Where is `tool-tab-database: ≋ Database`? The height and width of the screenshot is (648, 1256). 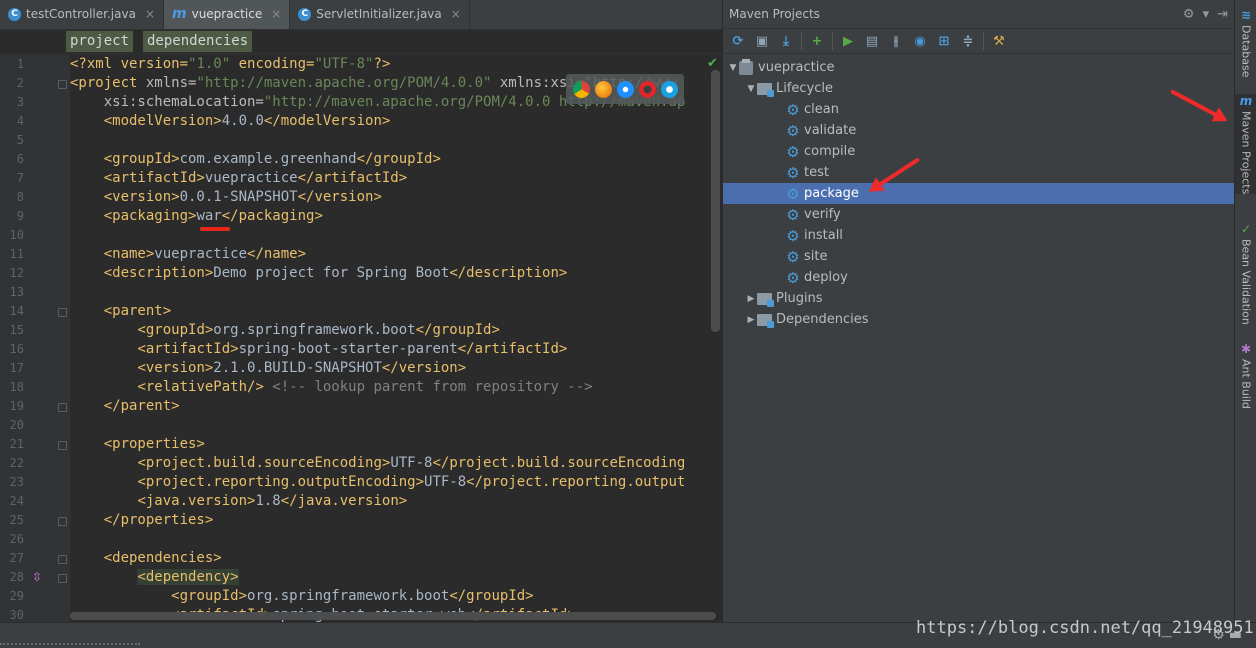 tool-tab-database: ≋ Database is located at coordinates (1245, 43).